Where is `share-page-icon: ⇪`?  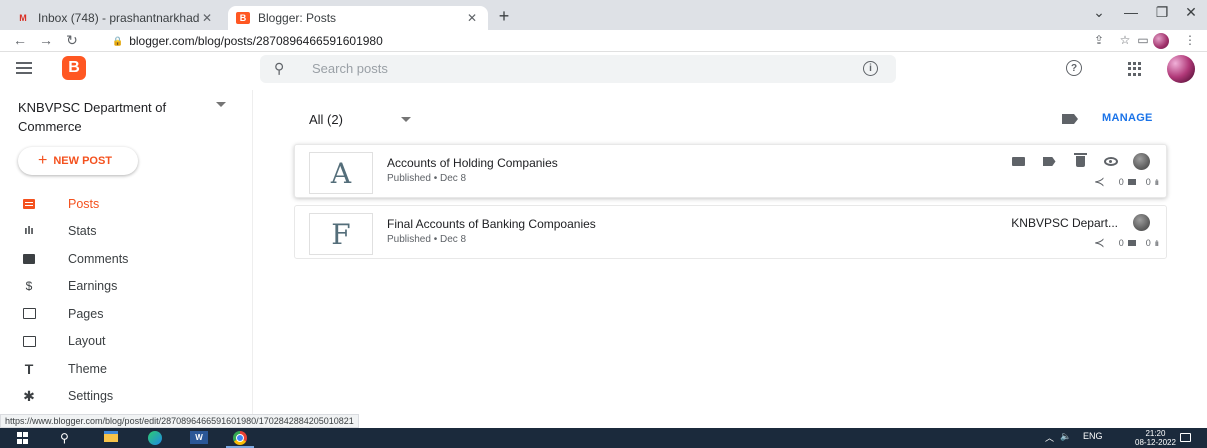 share-page-icon: ⇪ is located at coordinates (1099, 40).